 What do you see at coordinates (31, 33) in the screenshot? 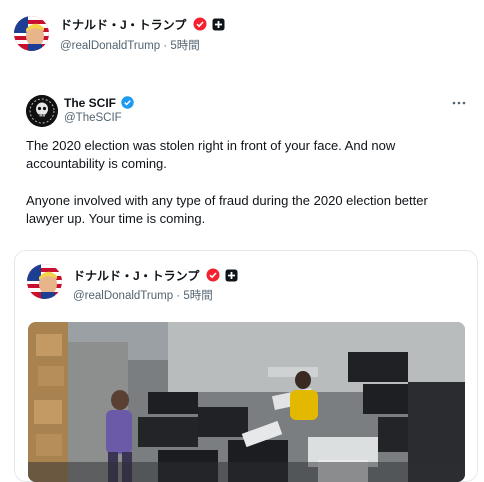
I see `trump-avatar` at bounding box center [31, 33].